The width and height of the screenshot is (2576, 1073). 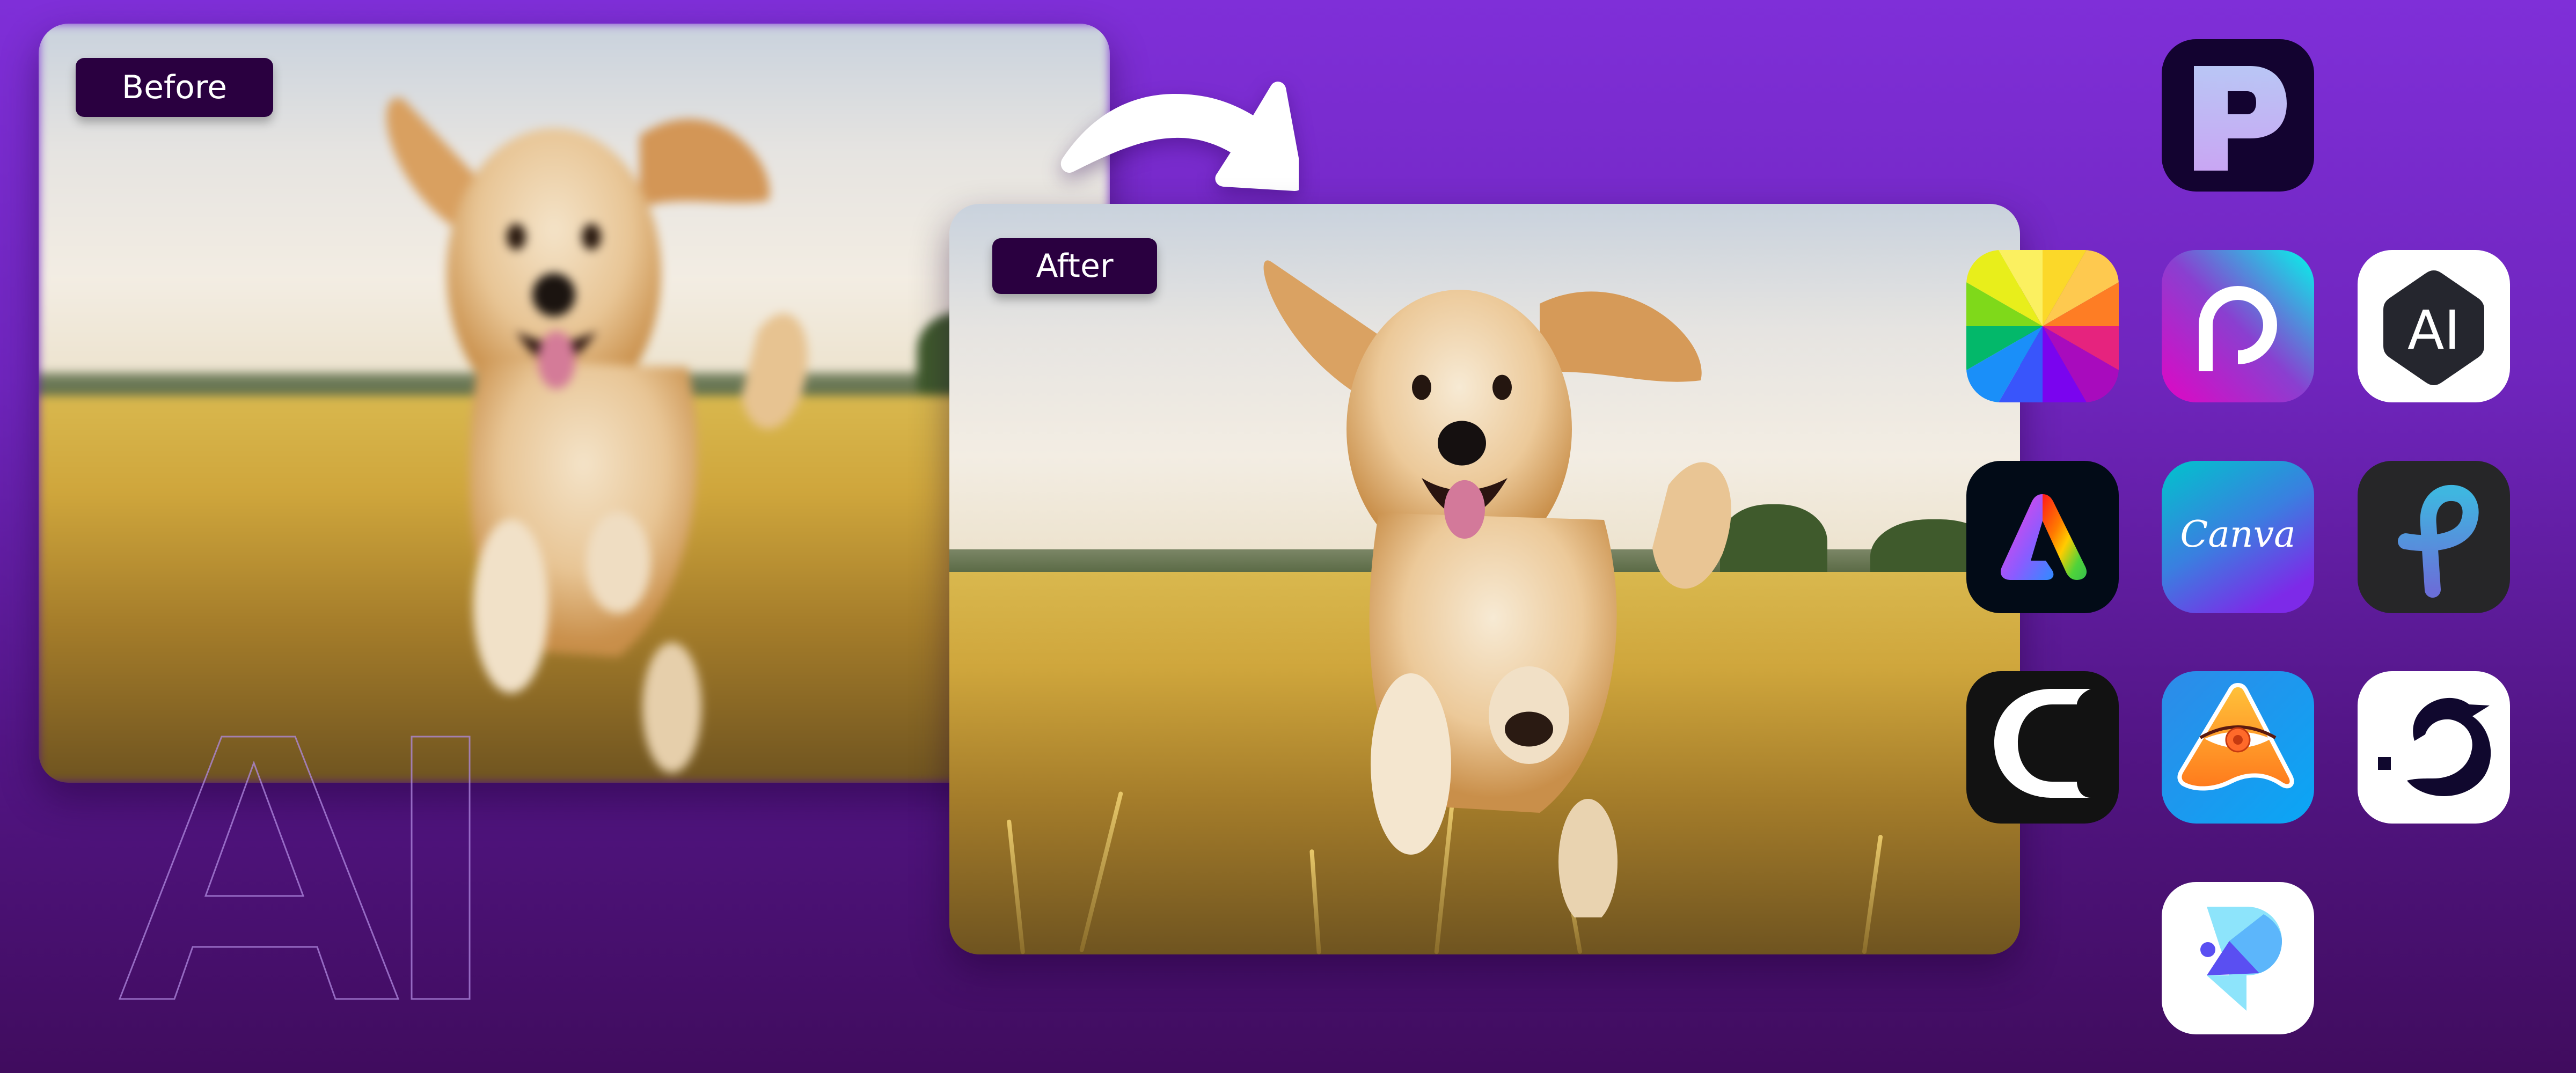 I want to click on pixlr-icon, so click(x=2434, y=537).